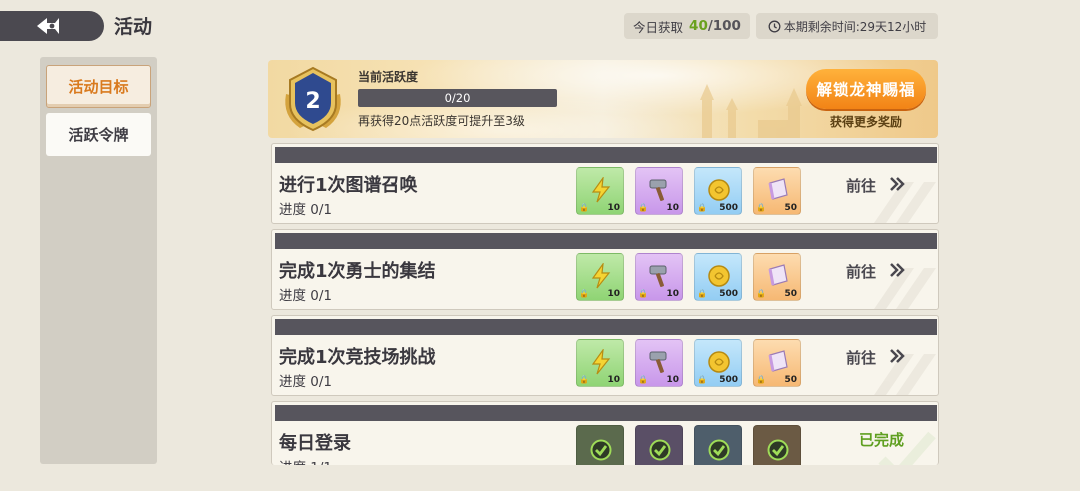  Describe the element at coordinates (441, 121) in the screenshot. I see `activity-hint: 再获得20点活跃度可提升至3级` at that location.